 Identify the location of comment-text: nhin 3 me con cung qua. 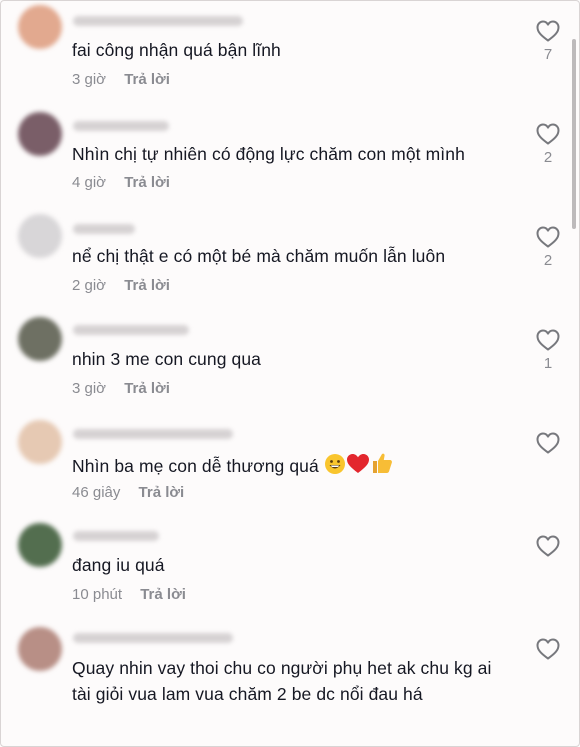
(167, 359).